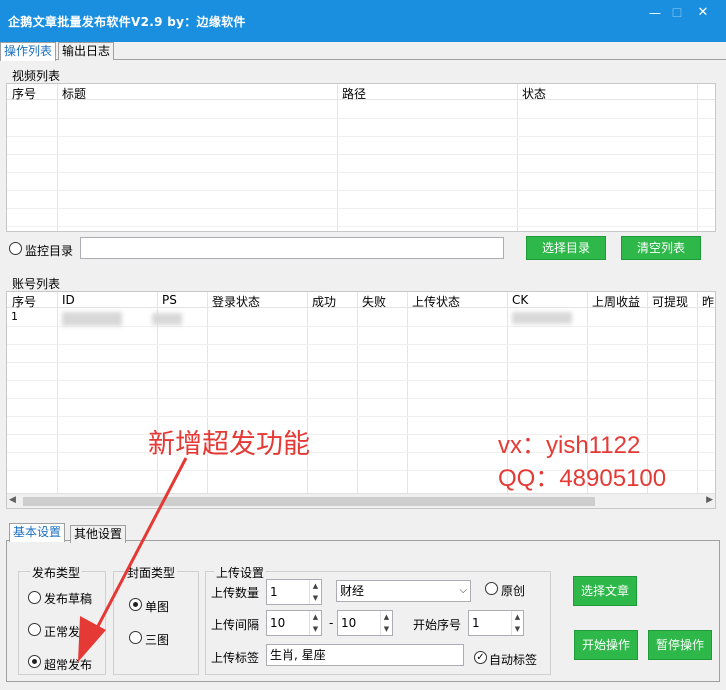 The image size is (726, 690). I want to click on account-col-upload-status: 上传状态, so click(436, 301).